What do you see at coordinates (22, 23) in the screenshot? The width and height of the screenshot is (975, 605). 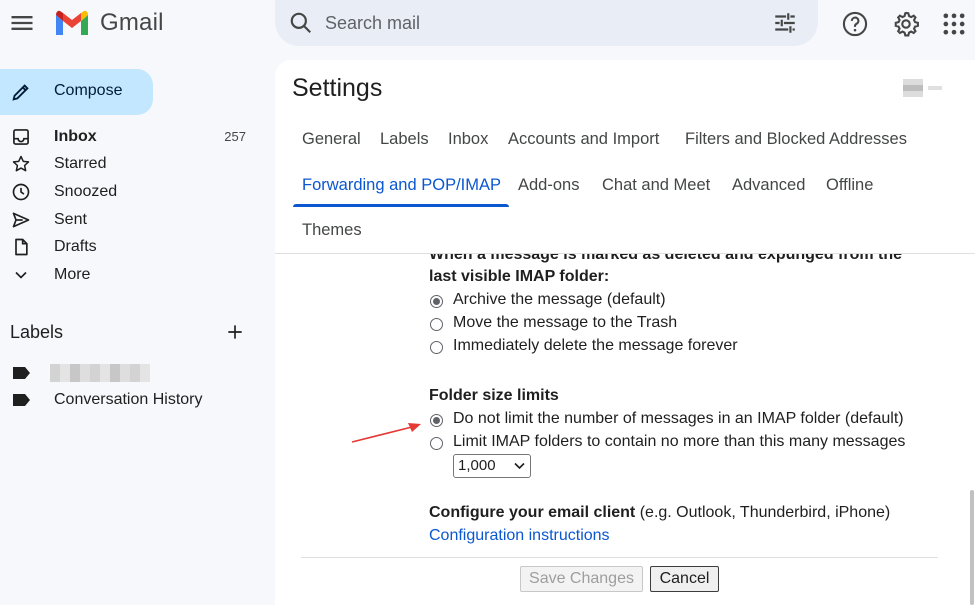 I see `main-menu-icon` at bounding box center [22, 23].